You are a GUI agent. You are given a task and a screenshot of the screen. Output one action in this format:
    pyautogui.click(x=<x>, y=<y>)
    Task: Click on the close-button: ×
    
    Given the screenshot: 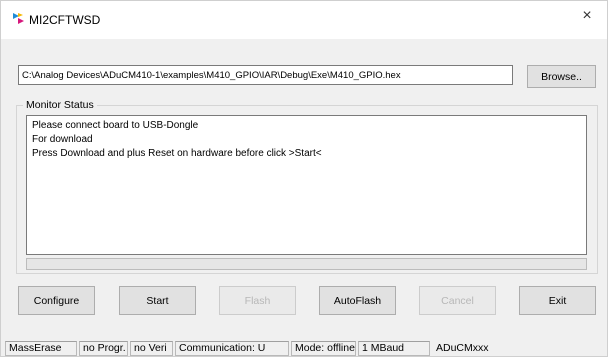 What is the action you would take?
    pyautogui.click(x=587, y=16)
    